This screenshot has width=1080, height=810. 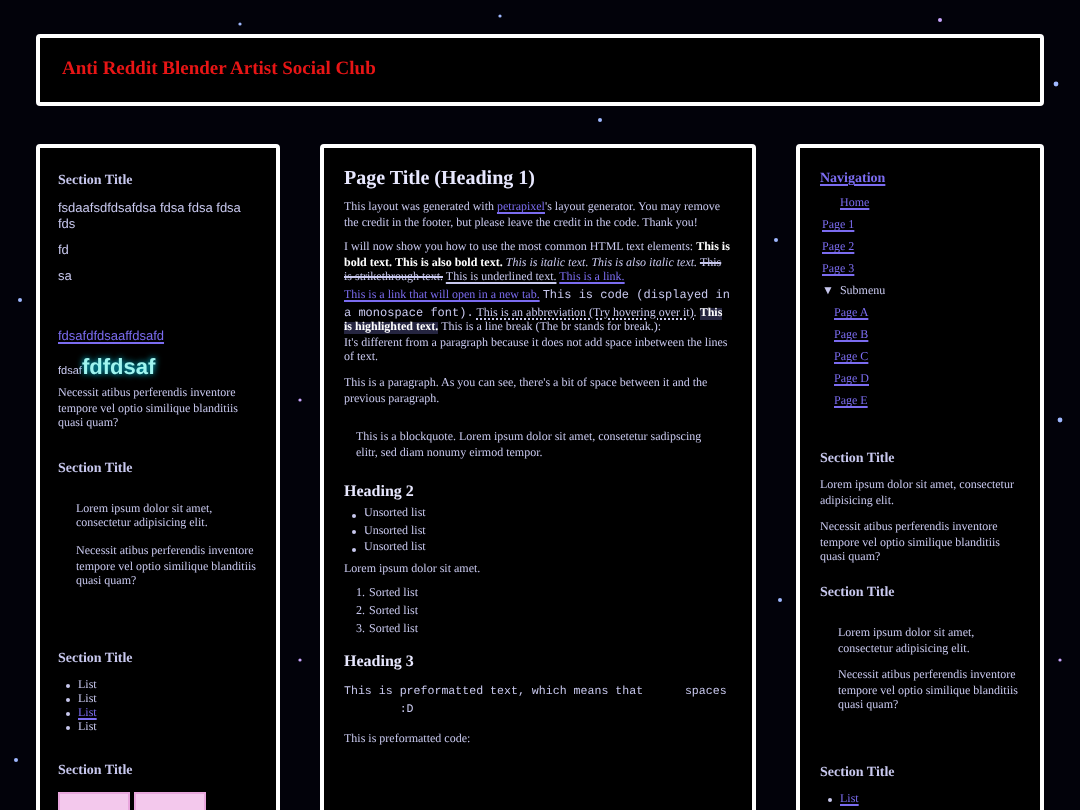 I want to click on site-title: Anti Reddit Blender Artist Social Club, so click(x=219, y=70).